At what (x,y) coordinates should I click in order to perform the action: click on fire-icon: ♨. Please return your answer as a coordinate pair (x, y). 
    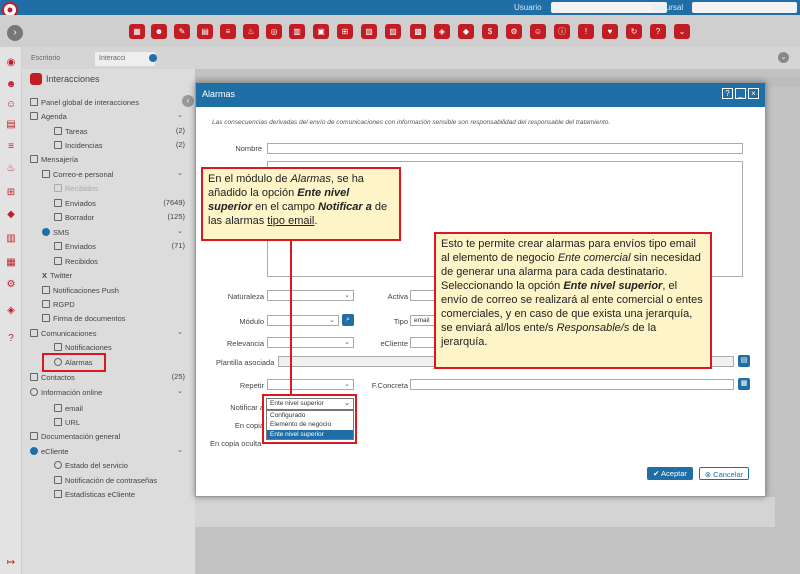
    Looking at the image, I should click on (11, 169).